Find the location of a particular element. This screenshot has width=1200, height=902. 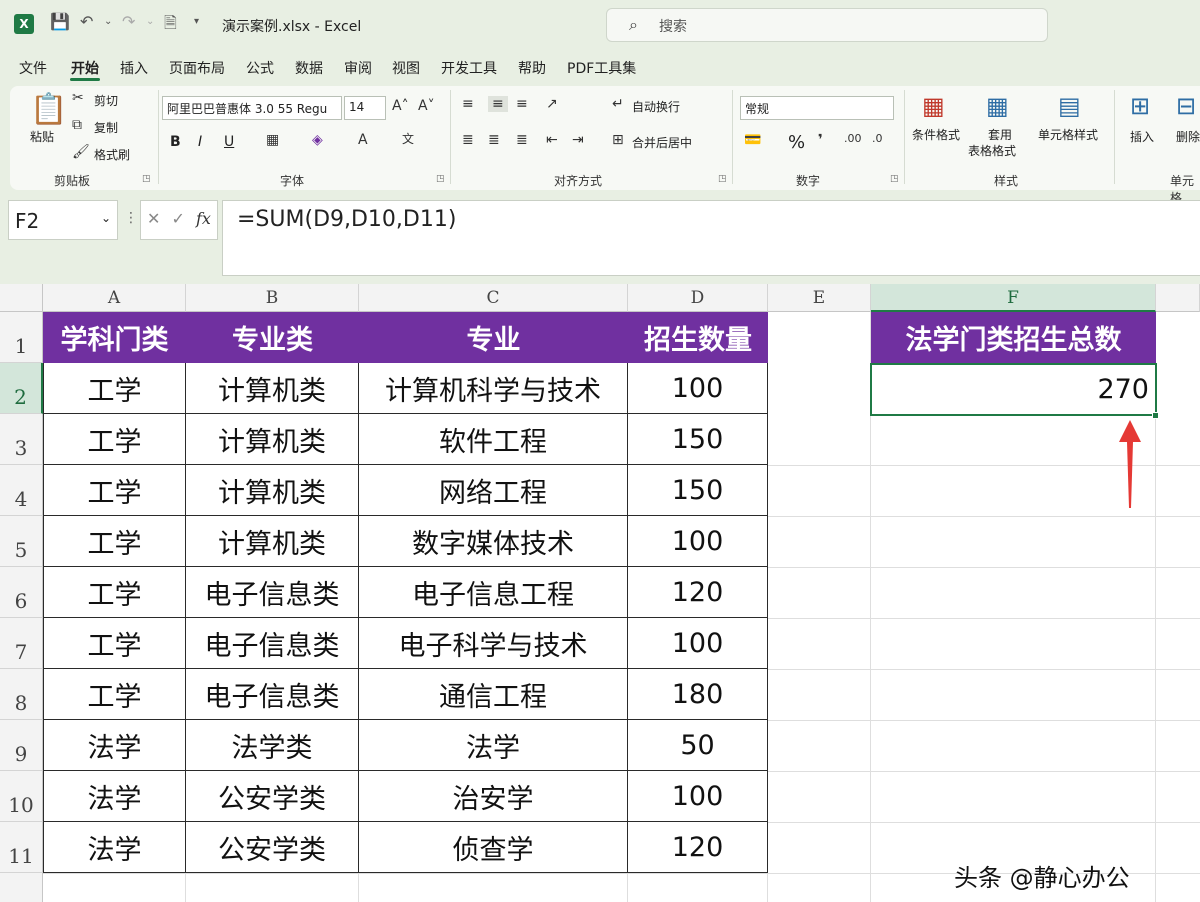

format-as-table-button: 表格格式 is located at coordinates (992, 150).